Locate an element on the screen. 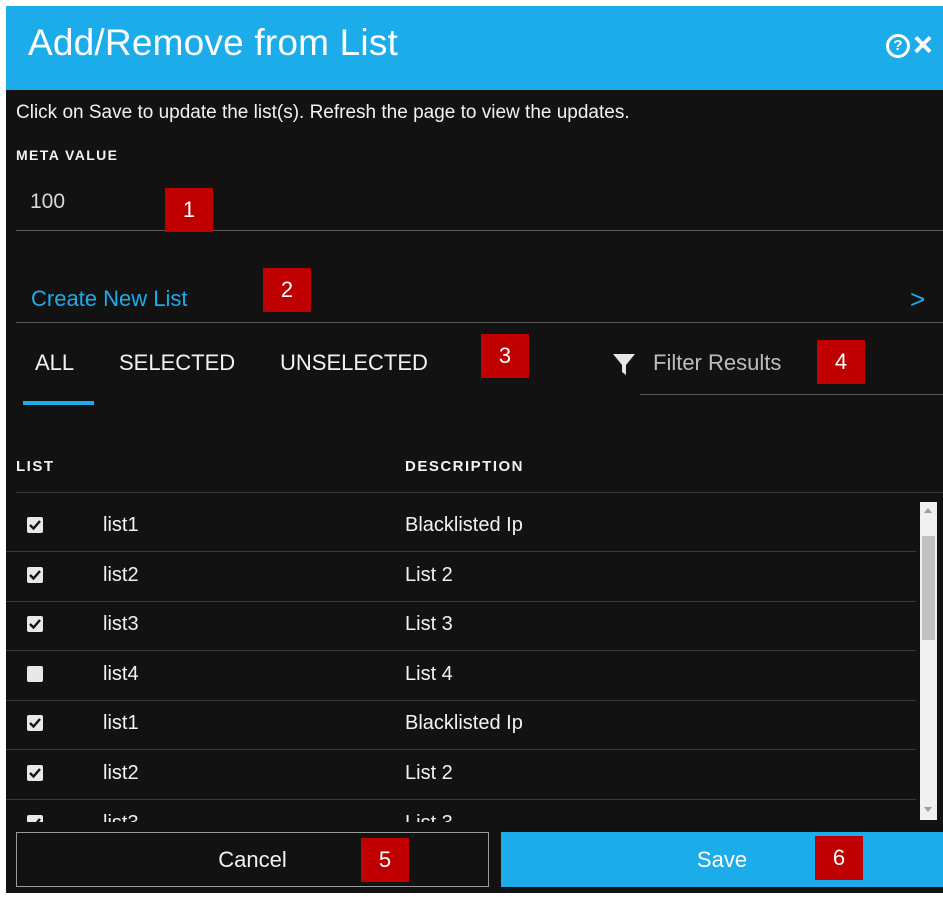  annotation-marker-2: 2 is located at coordinates (287, 290).